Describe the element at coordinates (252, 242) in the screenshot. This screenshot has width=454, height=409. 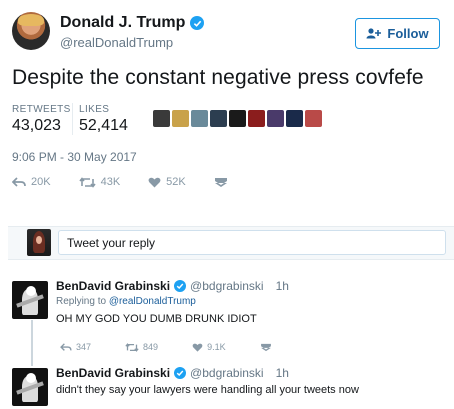
I see `reply-input: Tweet your reply` at that location.